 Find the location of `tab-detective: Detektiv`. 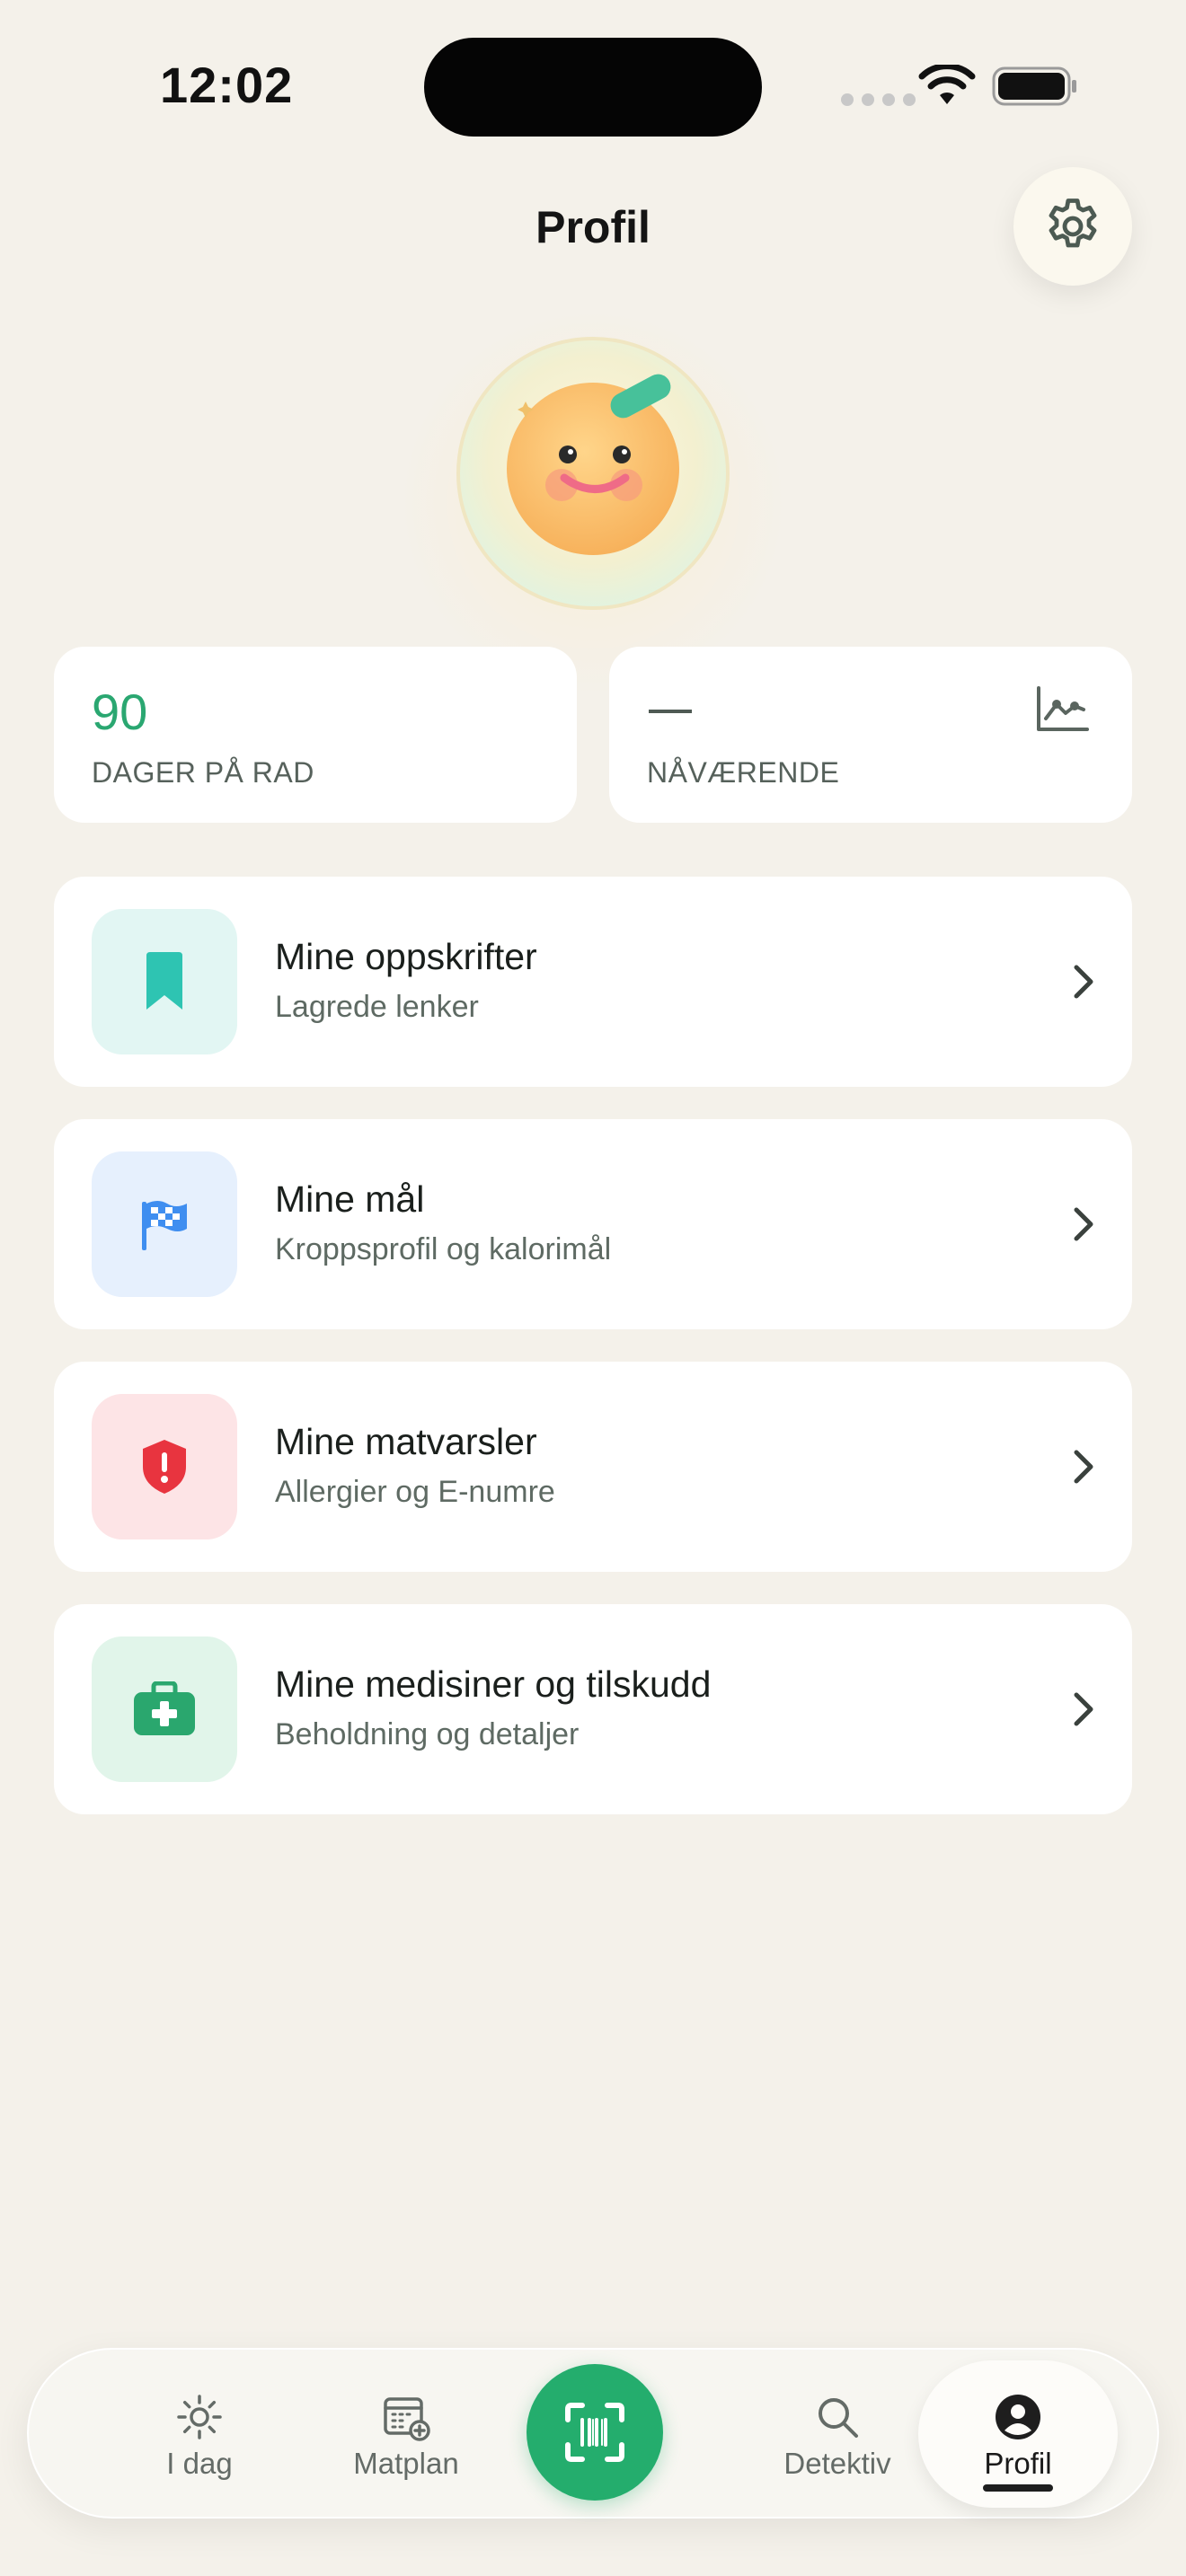

tab-detective: Detektiv is located at coordinates (837, 2435).